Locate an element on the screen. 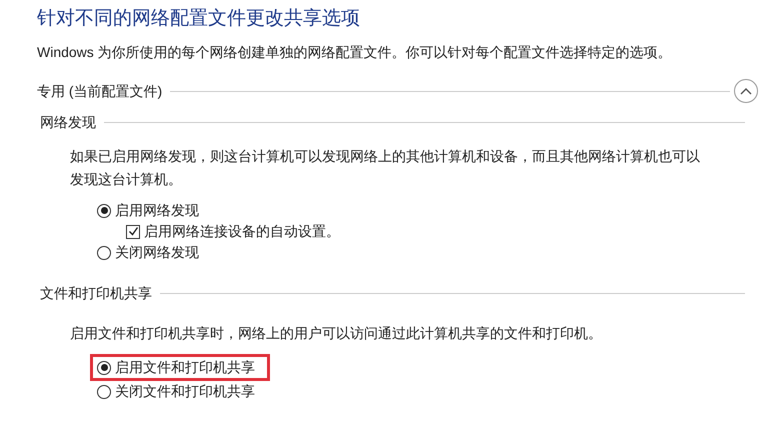  section-description: 如果已启用网络发现，则这台计算机可以发现网络上的其他计算机和设备，而且其他网络计算机也可以发现这台计算机。 is located at coordinates (385, 168).